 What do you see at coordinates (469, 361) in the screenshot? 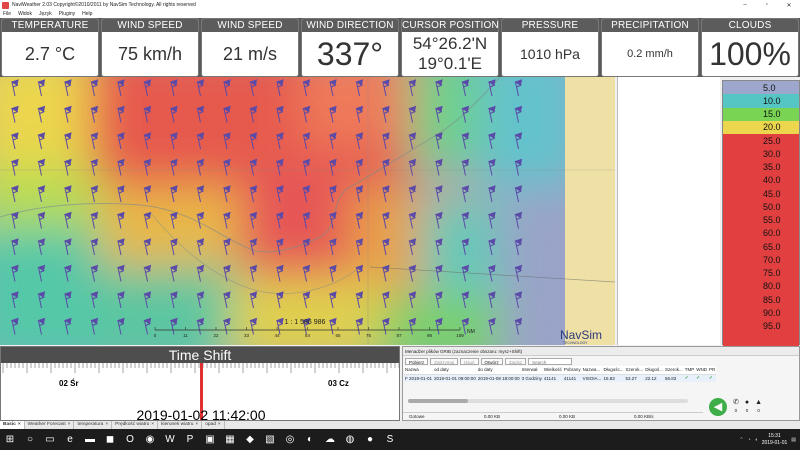
I see `delete-button: Usuń` at bounding box center [469, 361].